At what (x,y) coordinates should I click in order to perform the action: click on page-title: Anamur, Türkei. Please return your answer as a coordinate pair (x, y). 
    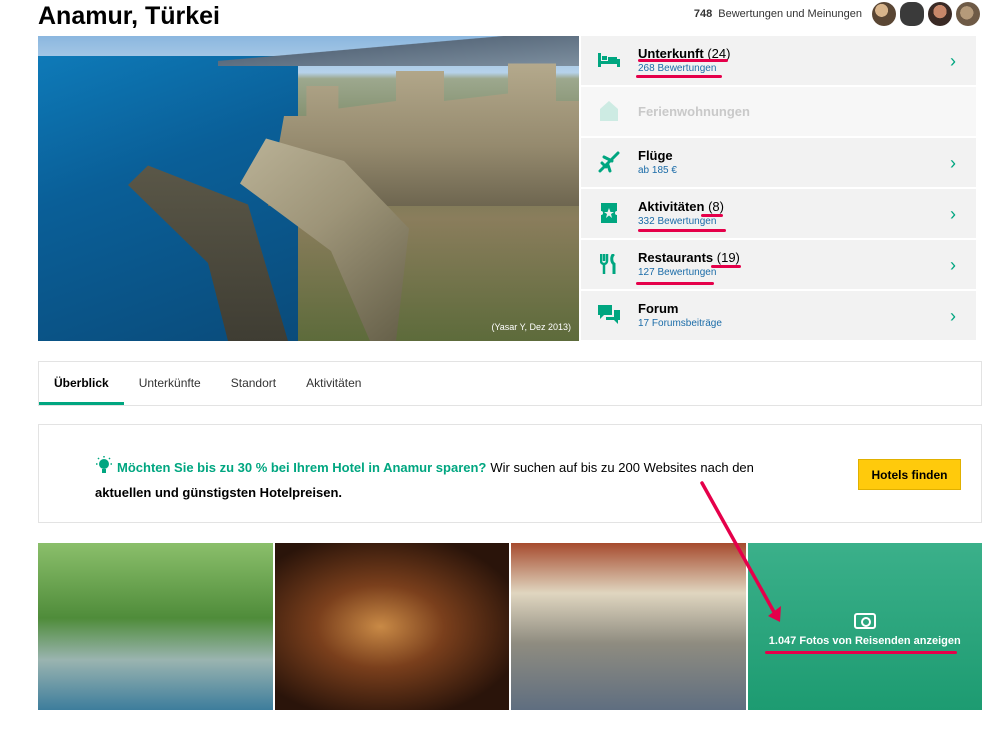
    Looking at the image, I should click on (129, 16).